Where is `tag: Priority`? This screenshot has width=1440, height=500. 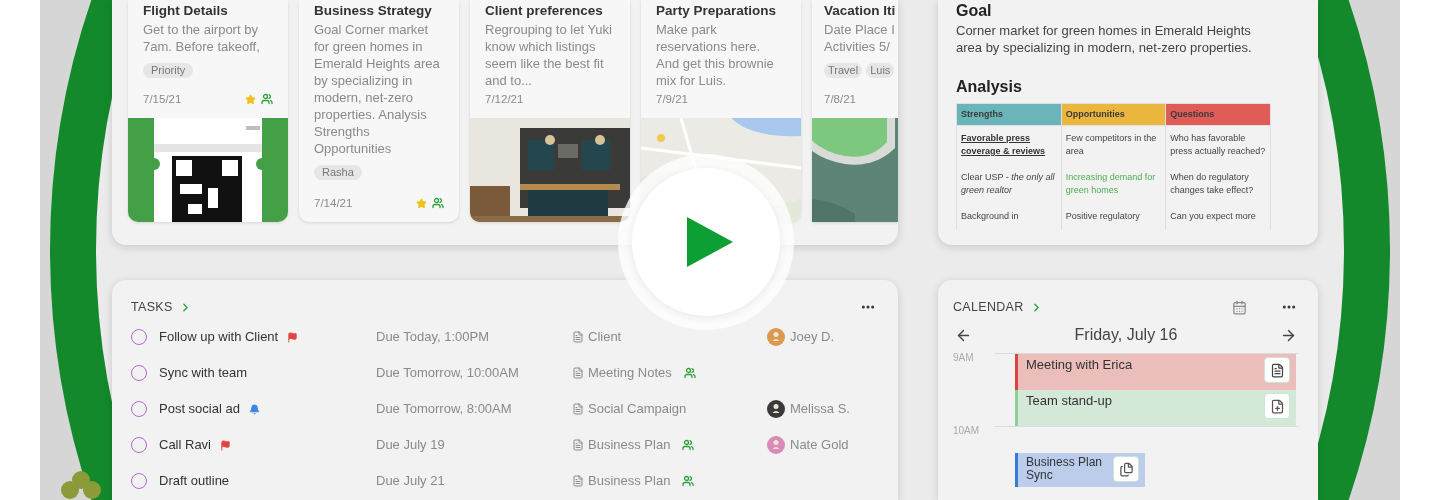 tag: Priority is located at coordinates (168, 70).